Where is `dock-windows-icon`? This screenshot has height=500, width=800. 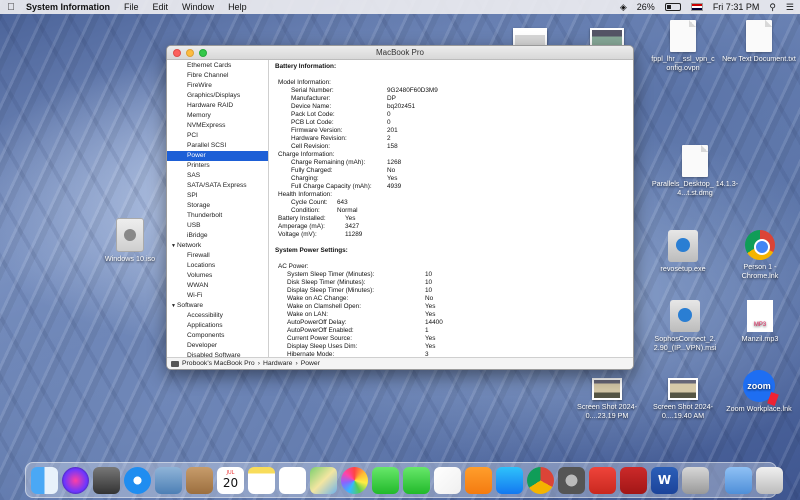
dock-windows-icon is located at coordinates (633, 480).